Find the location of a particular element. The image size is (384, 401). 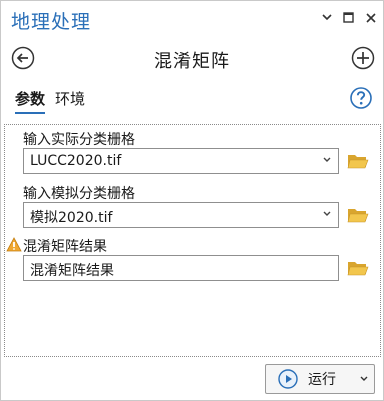

plus-icon is located at coordinates (363, 58).